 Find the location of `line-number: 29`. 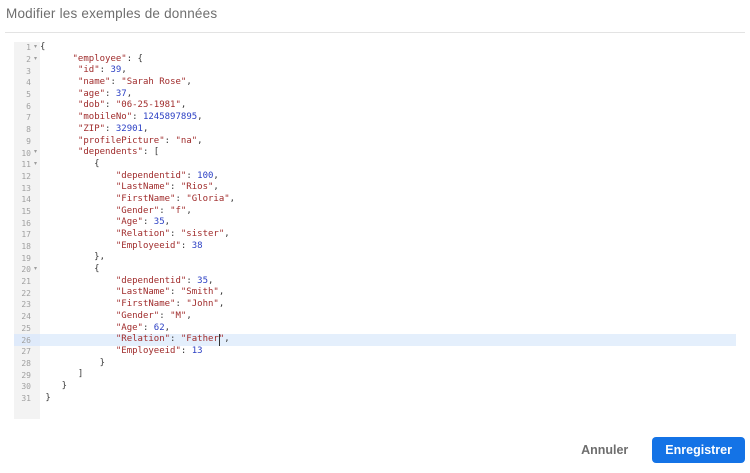

line-number: 29 is located at coordinates (27, 375).